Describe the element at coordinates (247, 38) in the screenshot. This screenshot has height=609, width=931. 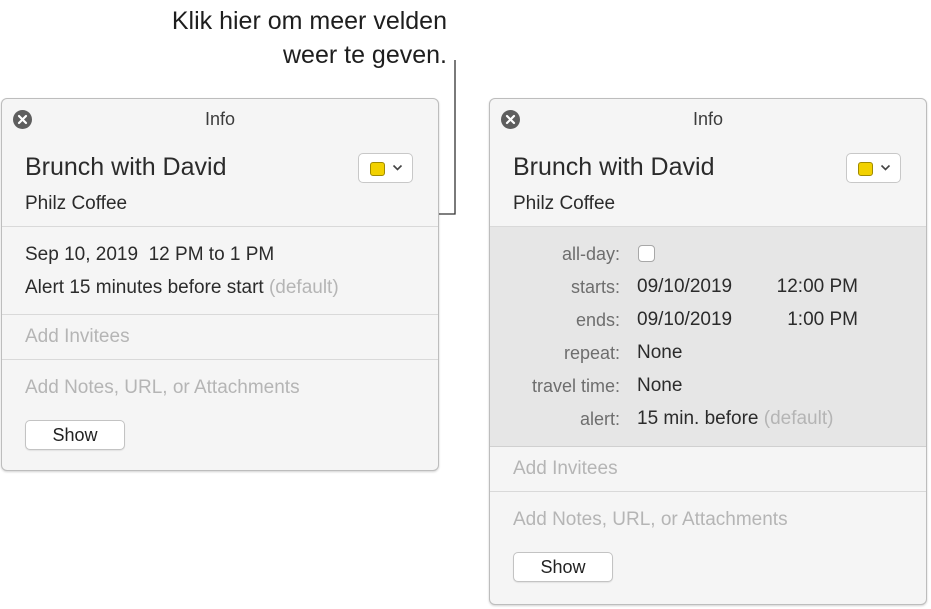
I see `callout-text: Klik hier om meer velden weer te geven.` at that location.